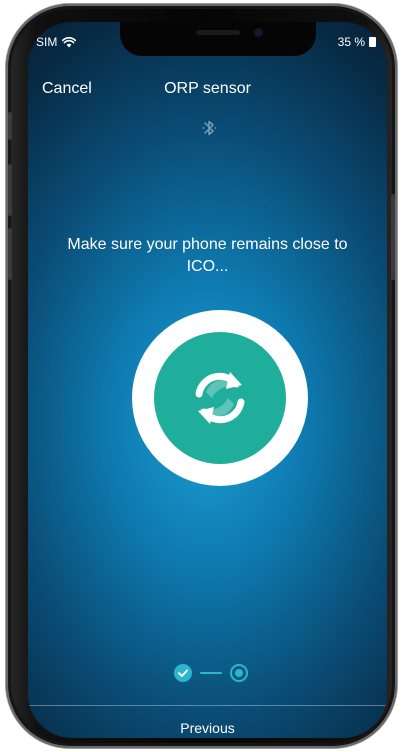 The width and height of the screenshot is (403, 752). Describe the element at coordinates (239, 673) in the screenshot. I see `step-2-current` at that location.